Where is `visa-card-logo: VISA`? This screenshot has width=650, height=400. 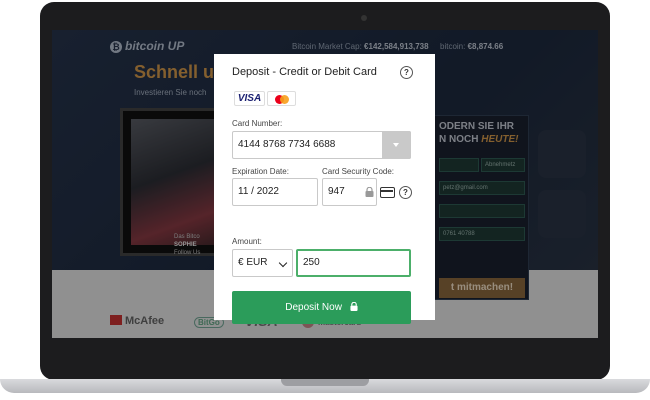 visa-card-logo: VISA is located at coordinates (249, 98).